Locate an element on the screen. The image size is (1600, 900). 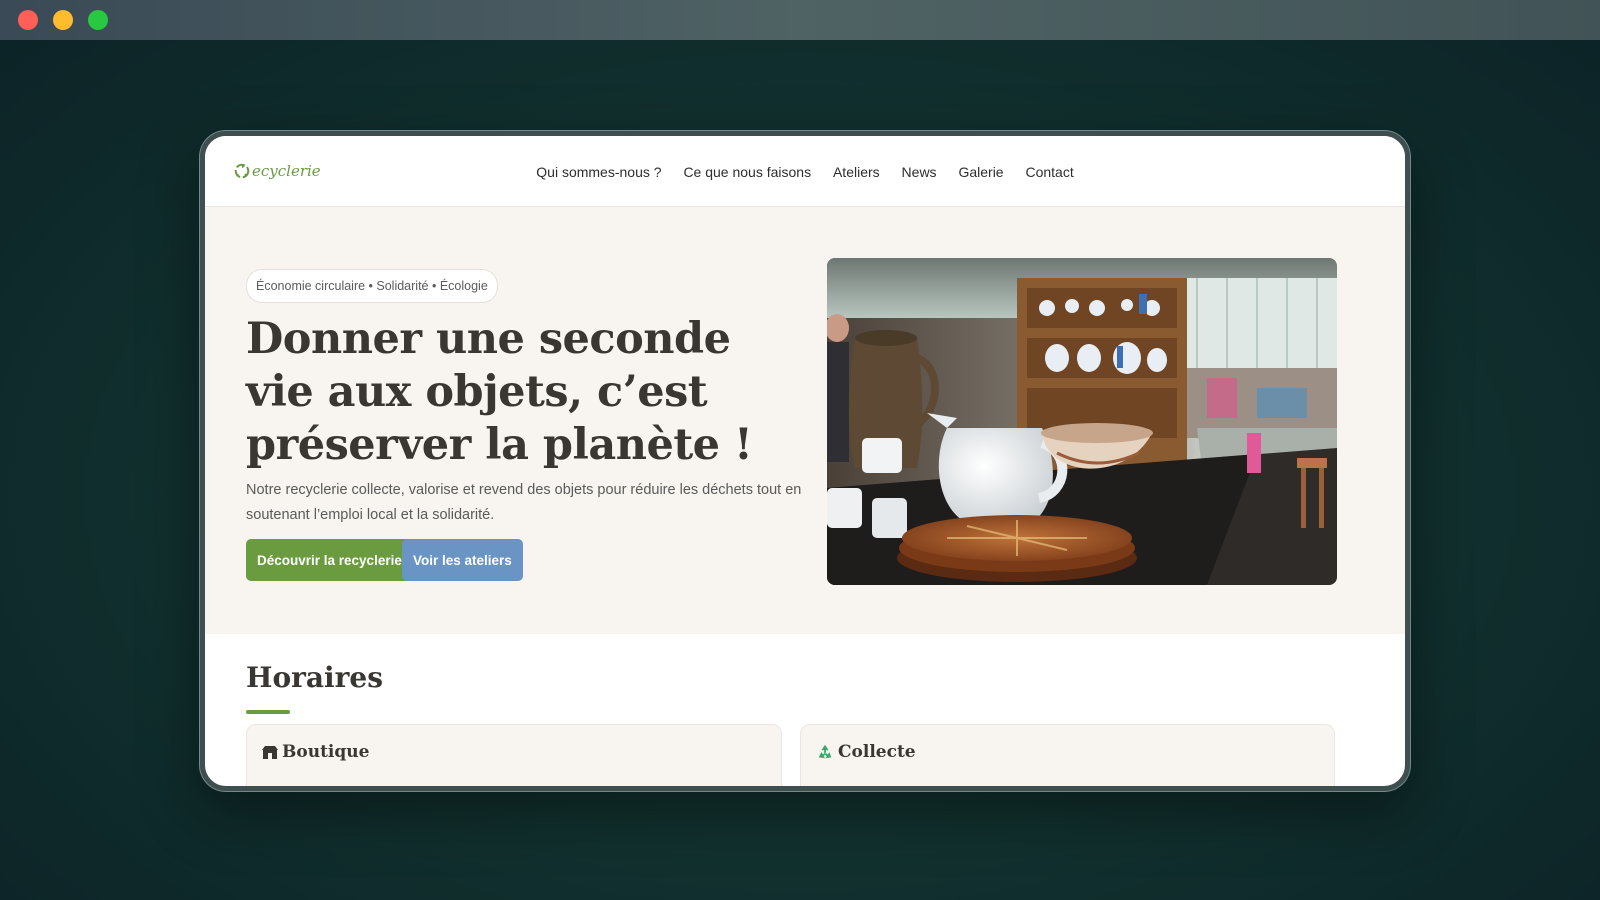
discover-recyclerie-button: Découvrir la recyclerie is located at coordinates (329, 560).